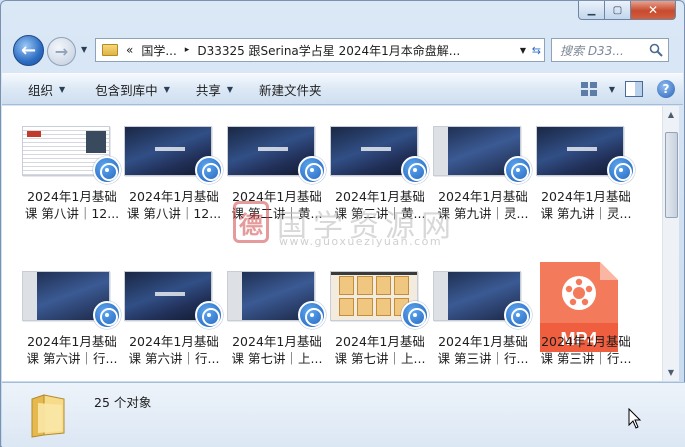 Image resolution: width=685 pixels, height=447 pixels. Describe the element at coordinates (129, 50) in the screenshot. I see `breadcrumb-prefix: «` at that location.